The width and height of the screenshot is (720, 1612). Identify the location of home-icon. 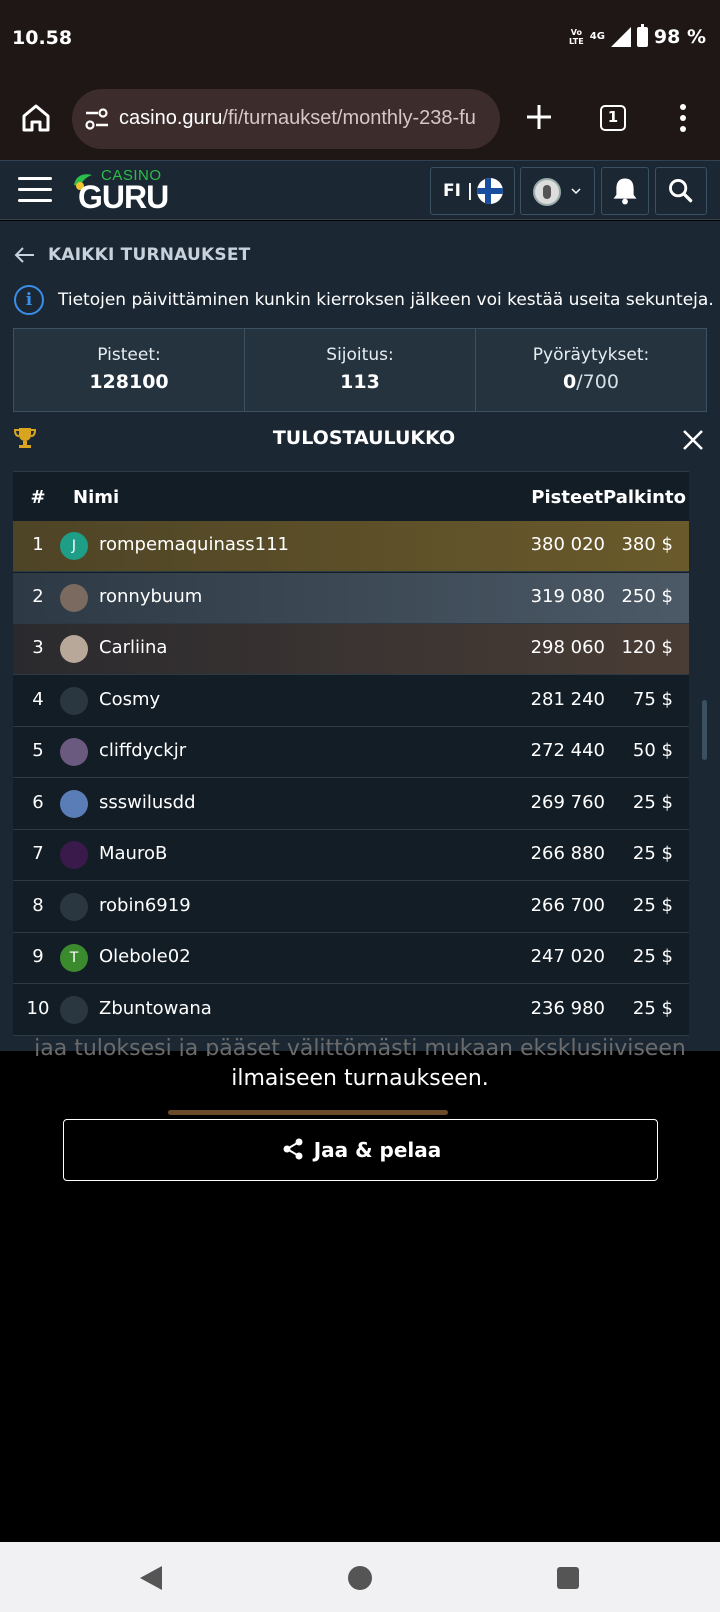
(36, 118).